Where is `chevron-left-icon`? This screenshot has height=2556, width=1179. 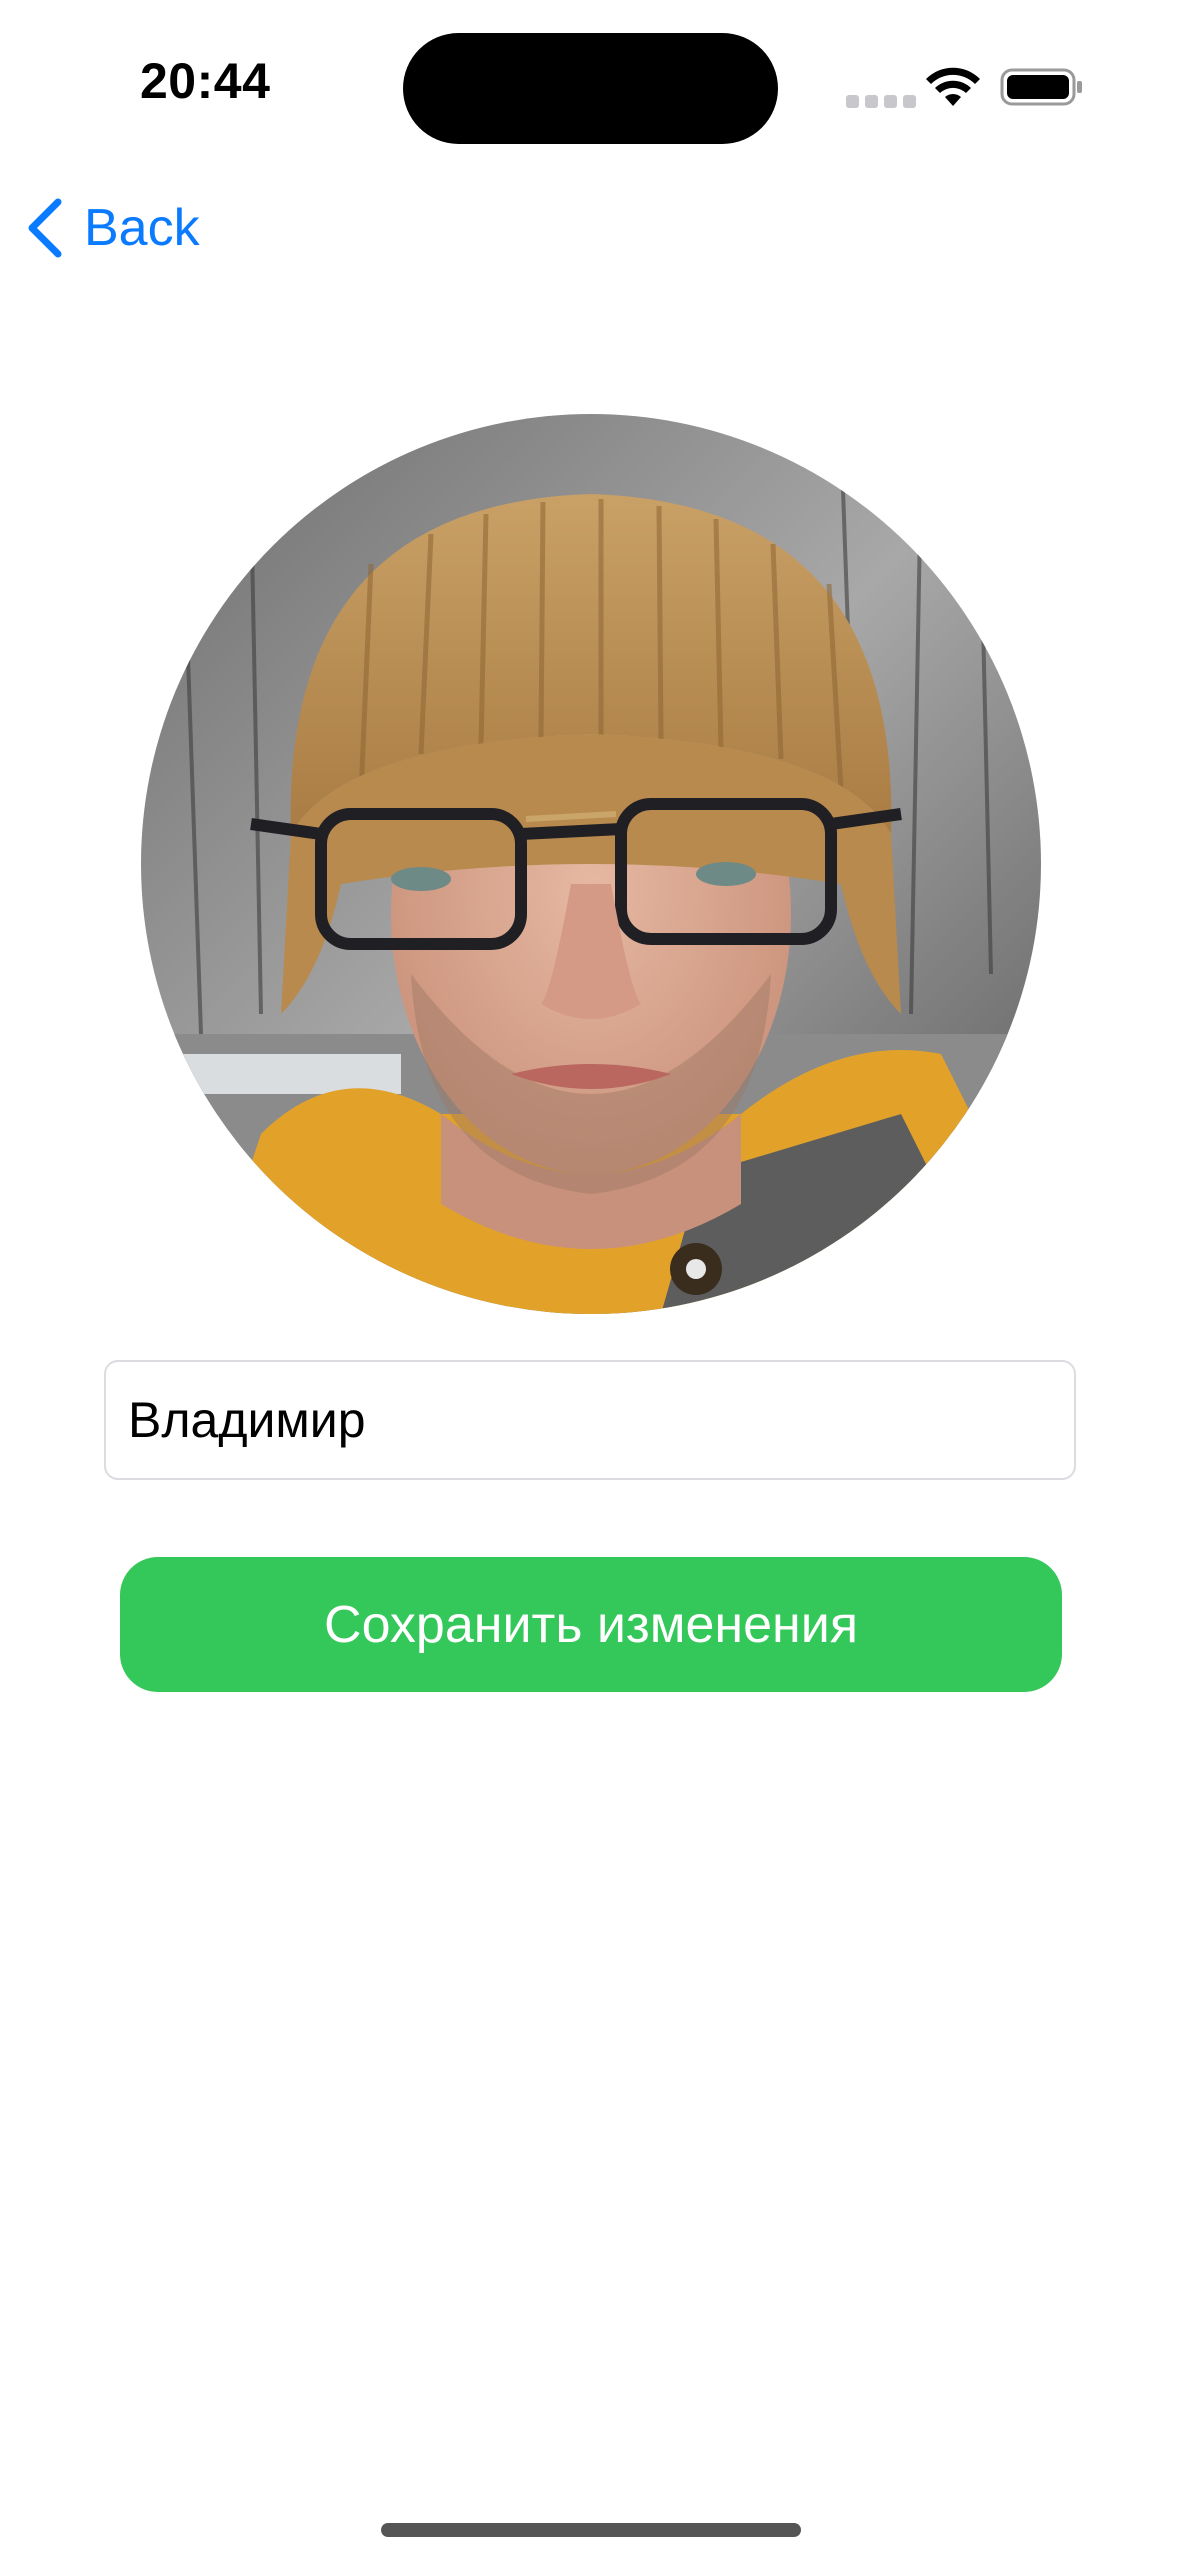
chevron-left-icon is located at coordinates (45, 228).